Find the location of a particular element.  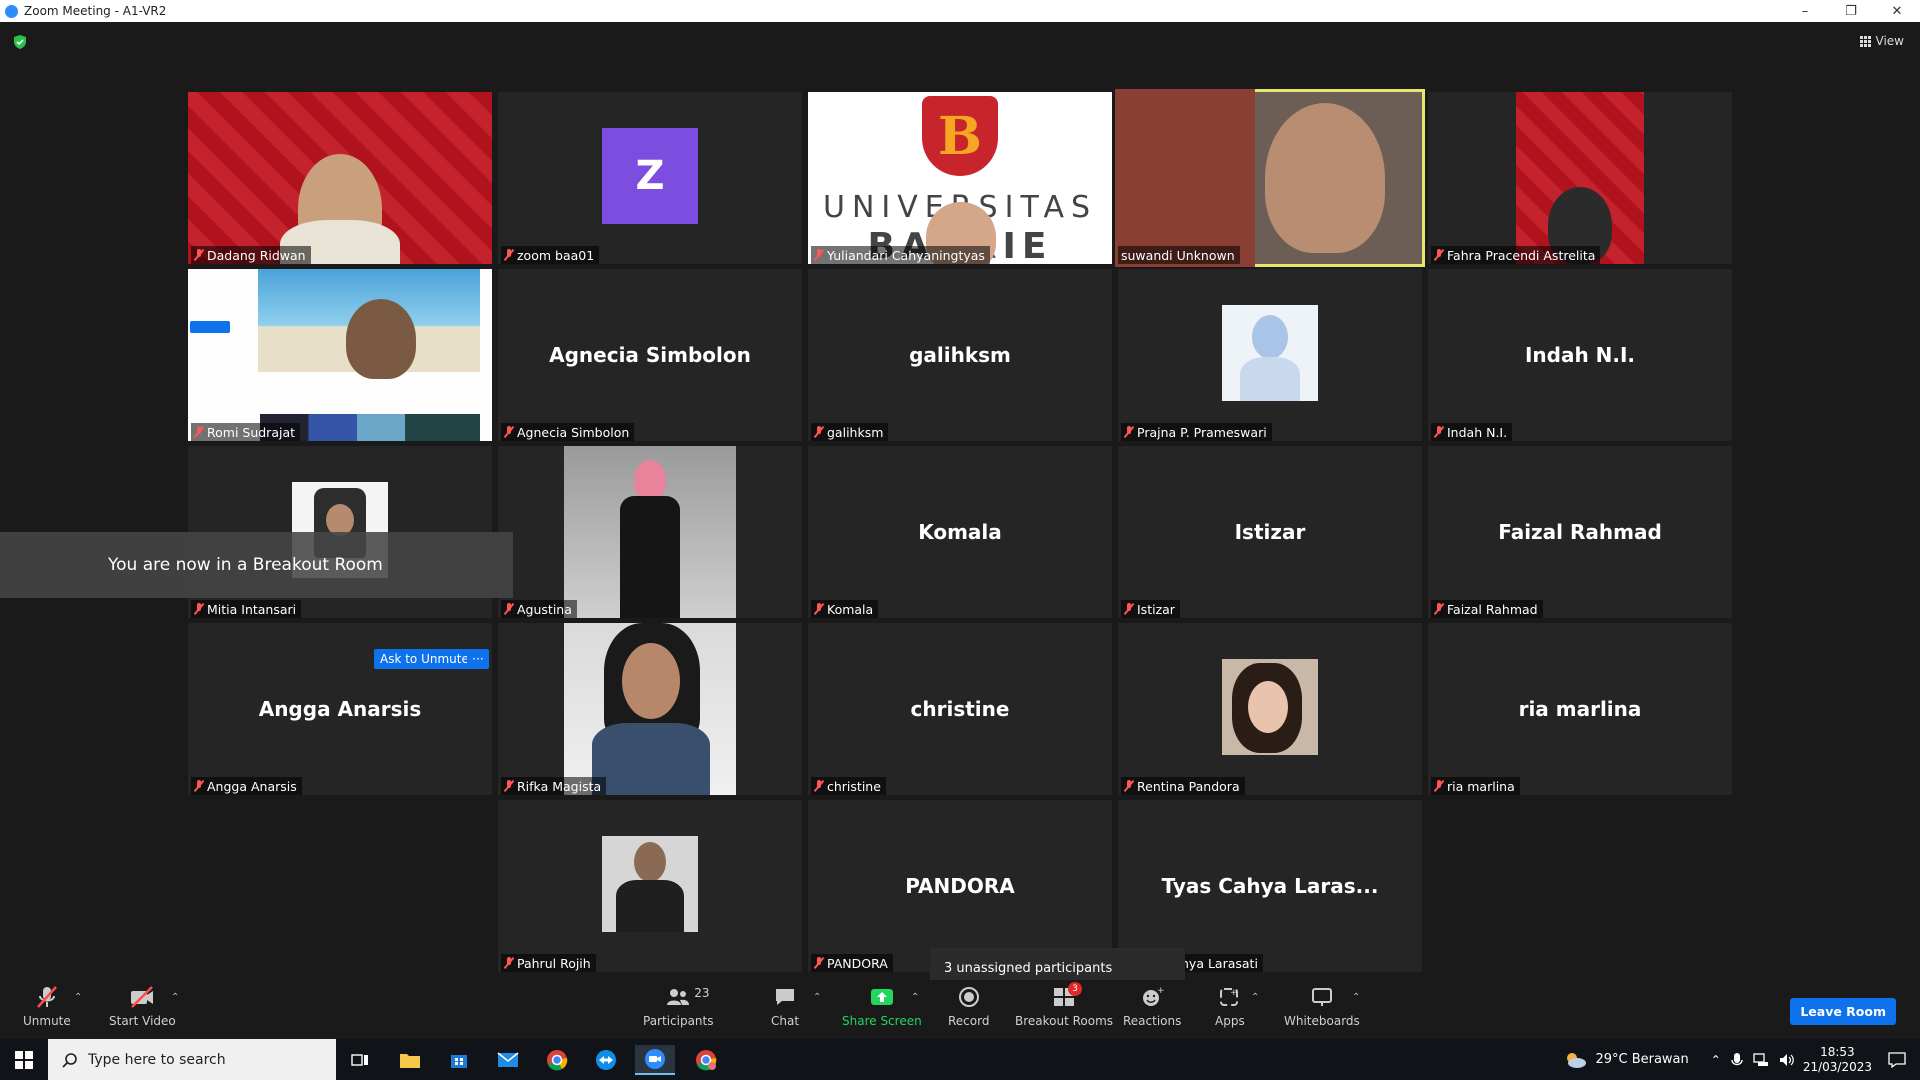

participants-icon: 23 is located at coordinates (687, 997).